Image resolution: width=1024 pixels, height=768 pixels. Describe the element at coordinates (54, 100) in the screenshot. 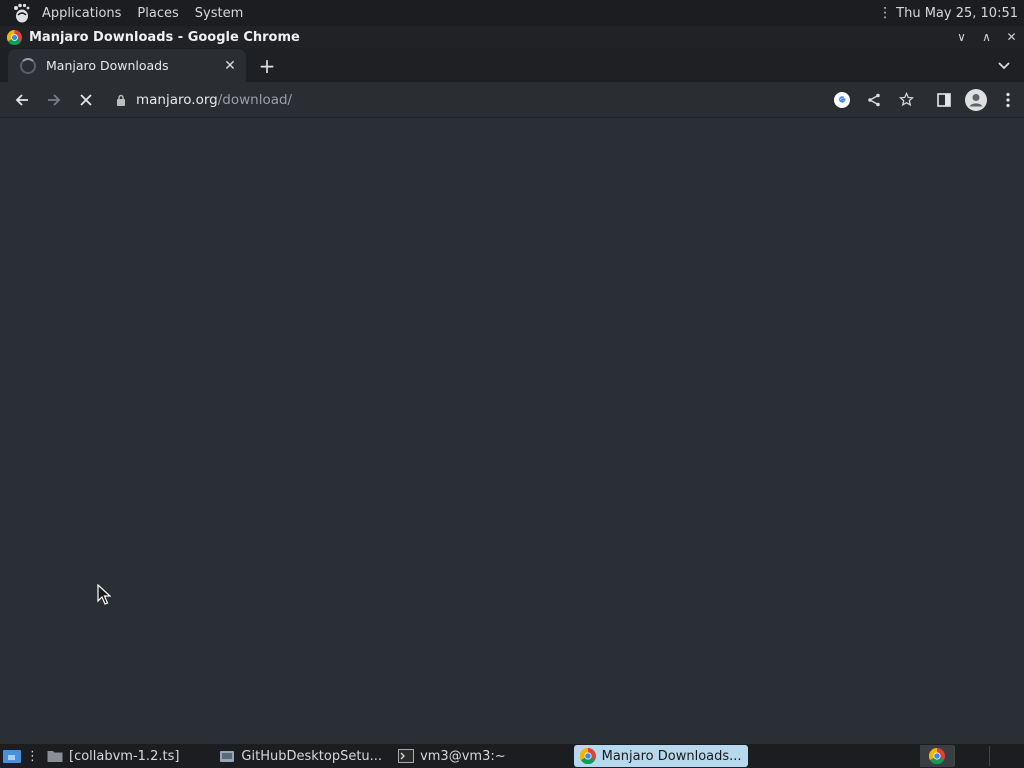

I see `forward-button` at that location.